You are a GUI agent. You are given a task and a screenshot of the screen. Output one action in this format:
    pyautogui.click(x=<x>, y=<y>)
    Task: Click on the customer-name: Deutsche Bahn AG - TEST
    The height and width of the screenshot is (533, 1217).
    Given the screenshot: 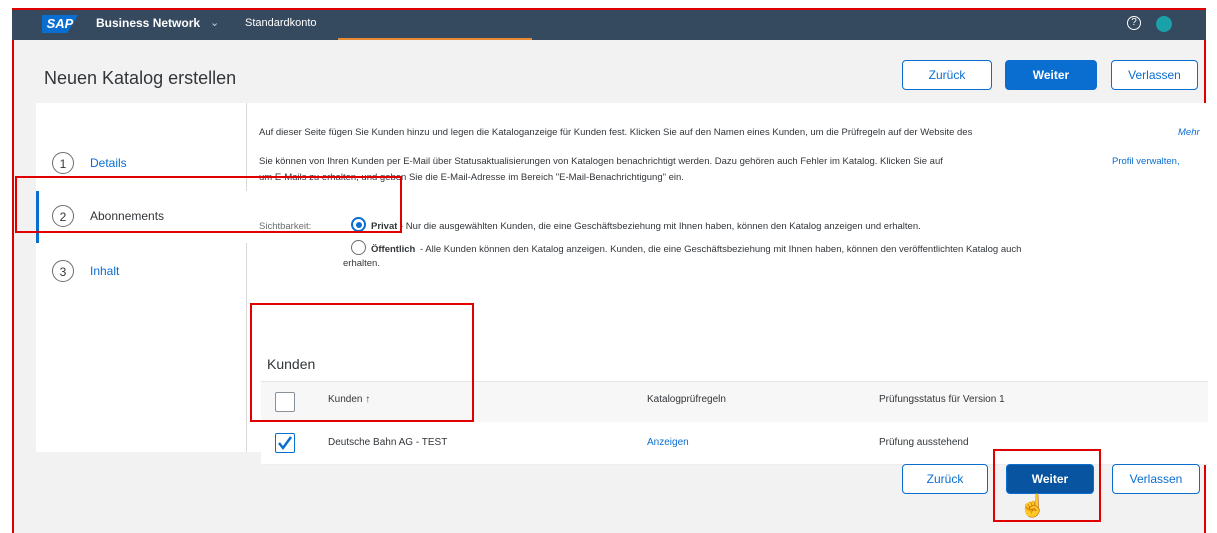 What is the action you would take?
    pyautogui.click(x=387, y=442)
    